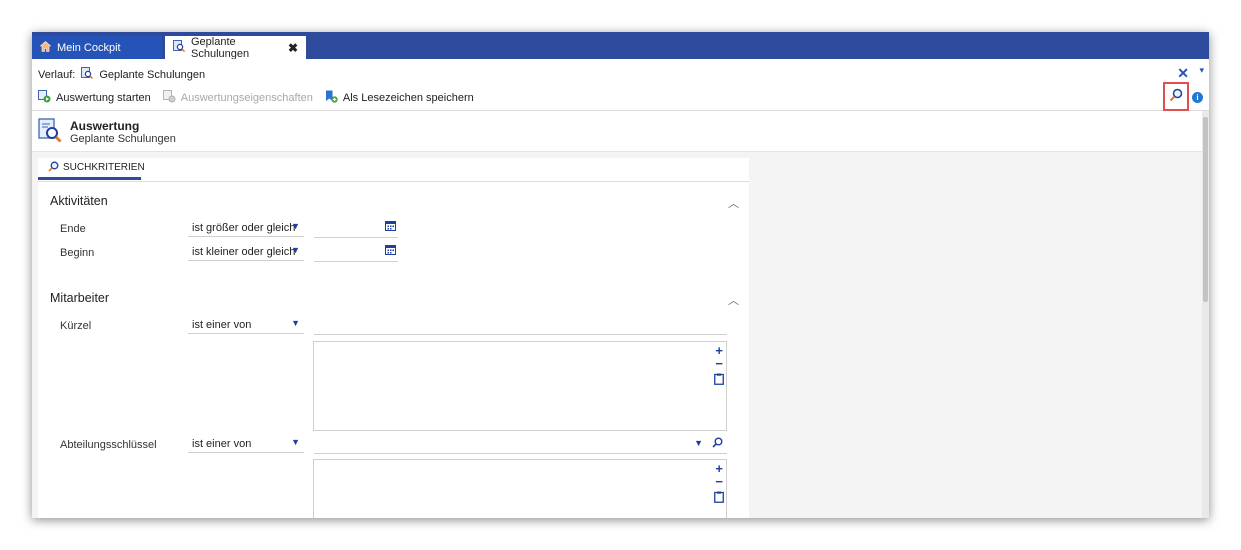  I want to click on dept-key-label: Abteilungsschlüssel, so click(108, 445).